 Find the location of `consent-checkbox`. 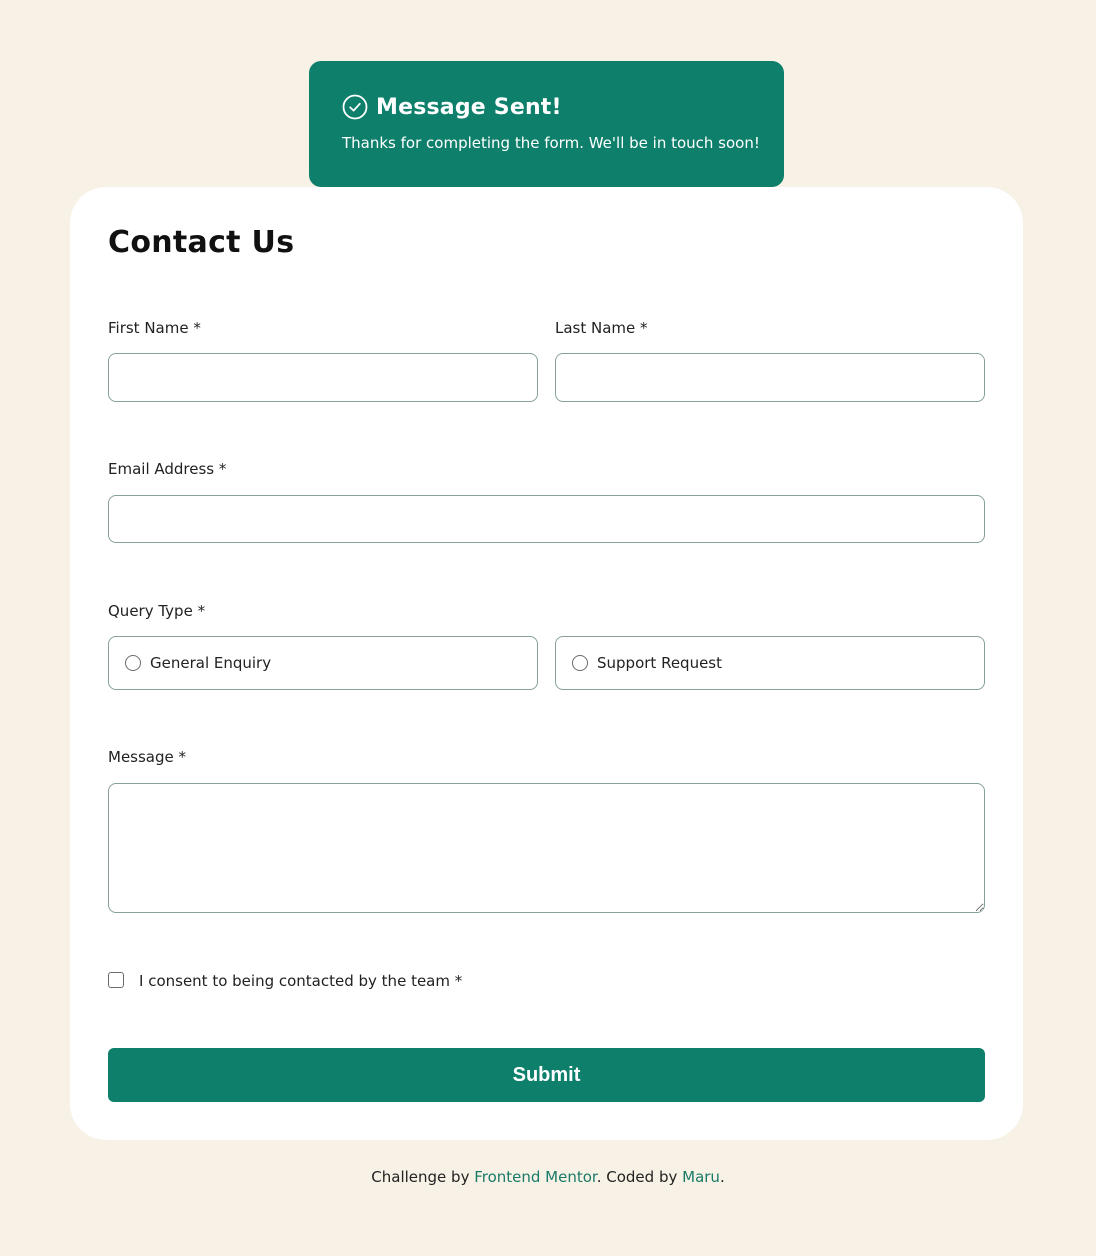

consent-checkbox is located at coordinates (116, 980).